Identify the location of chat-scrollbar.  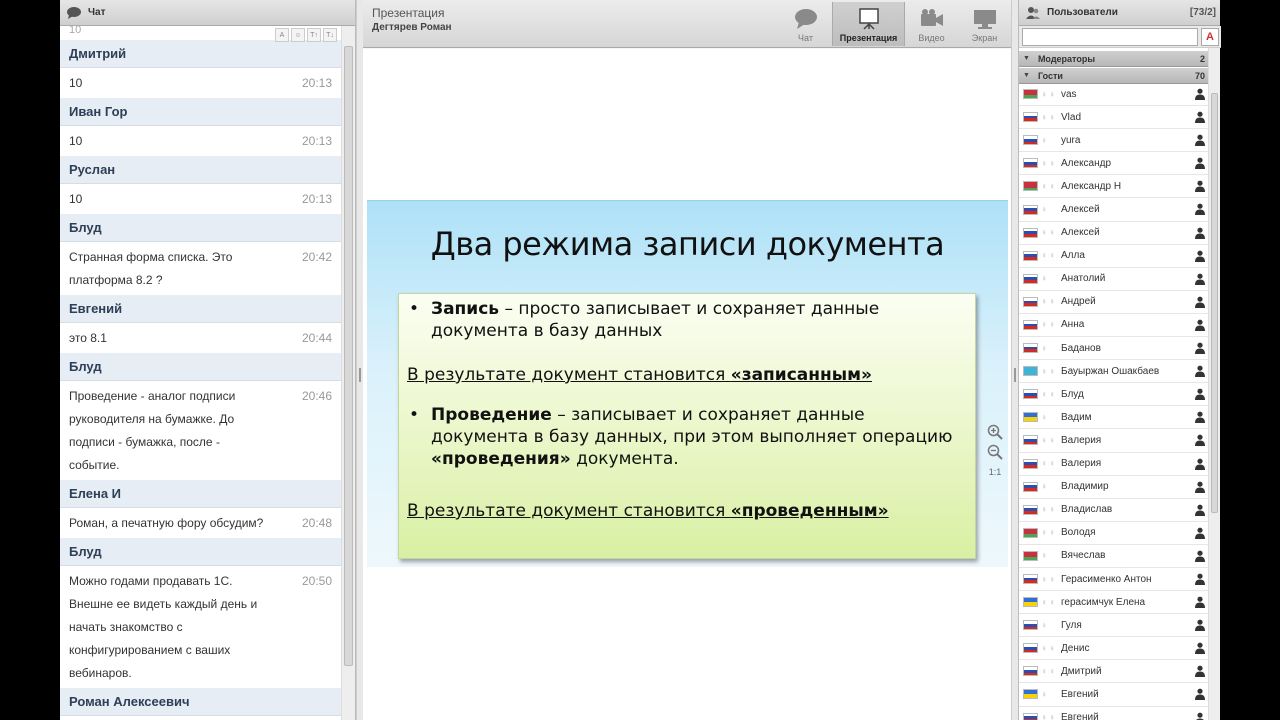
(348, 373).